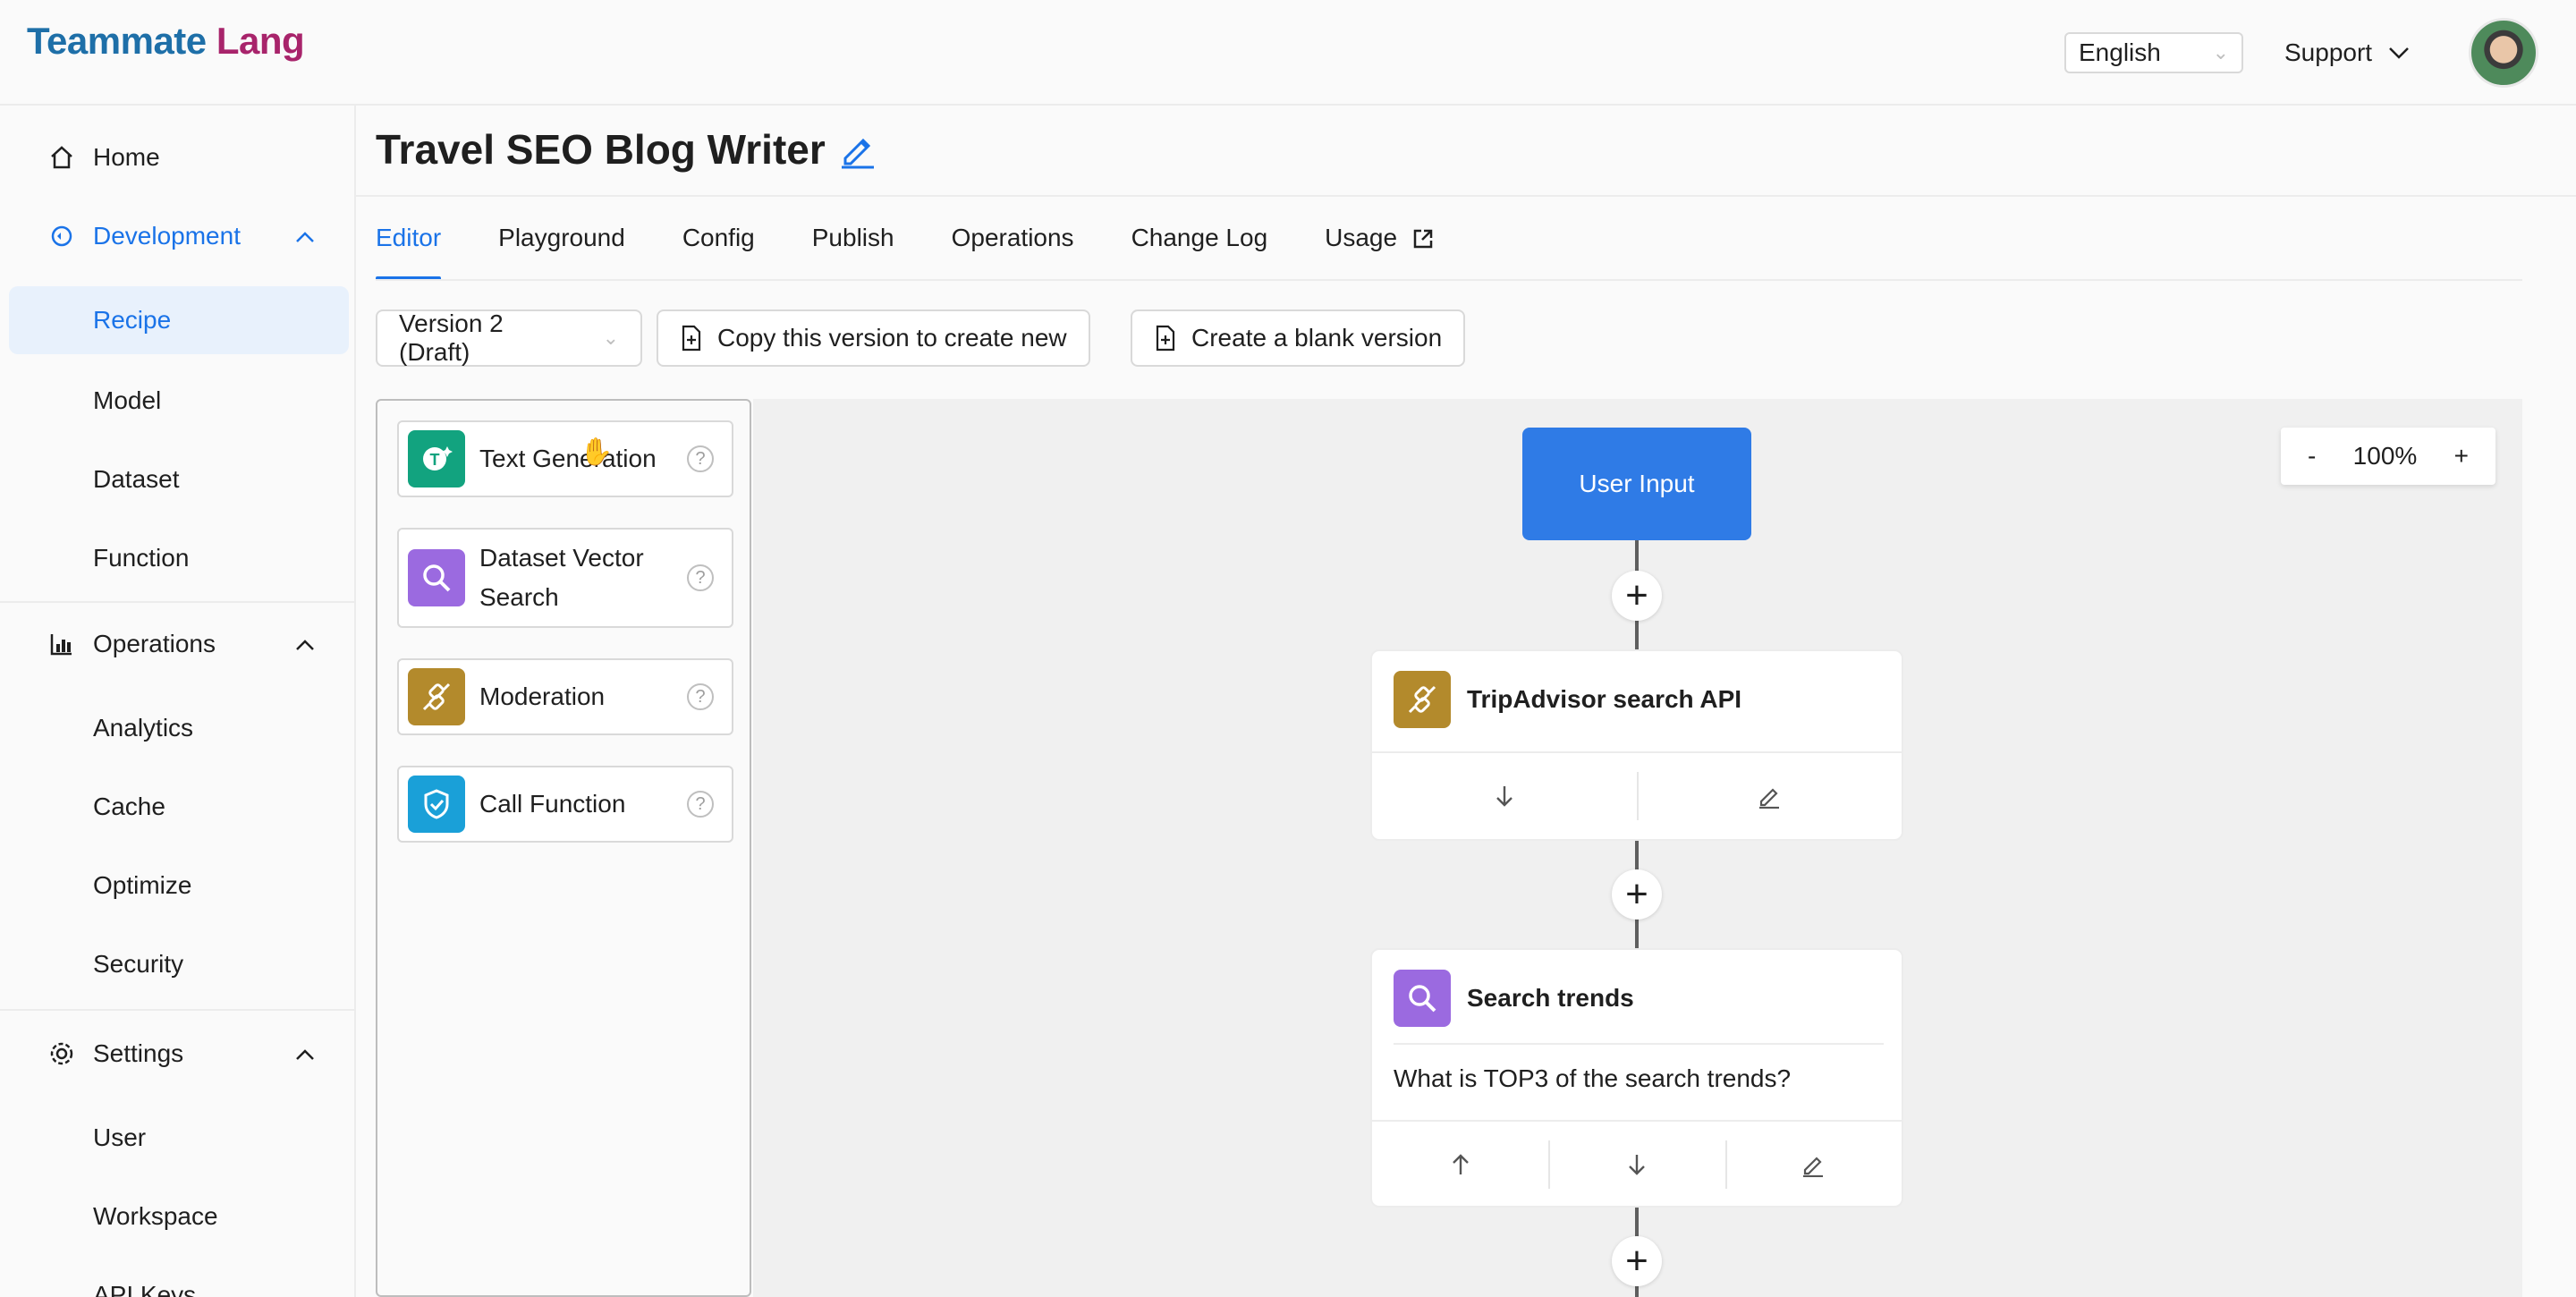 The width and height of the screenshot is (2576, 1297). I want to click on arrow-up-icon, so click(1460, 1164).